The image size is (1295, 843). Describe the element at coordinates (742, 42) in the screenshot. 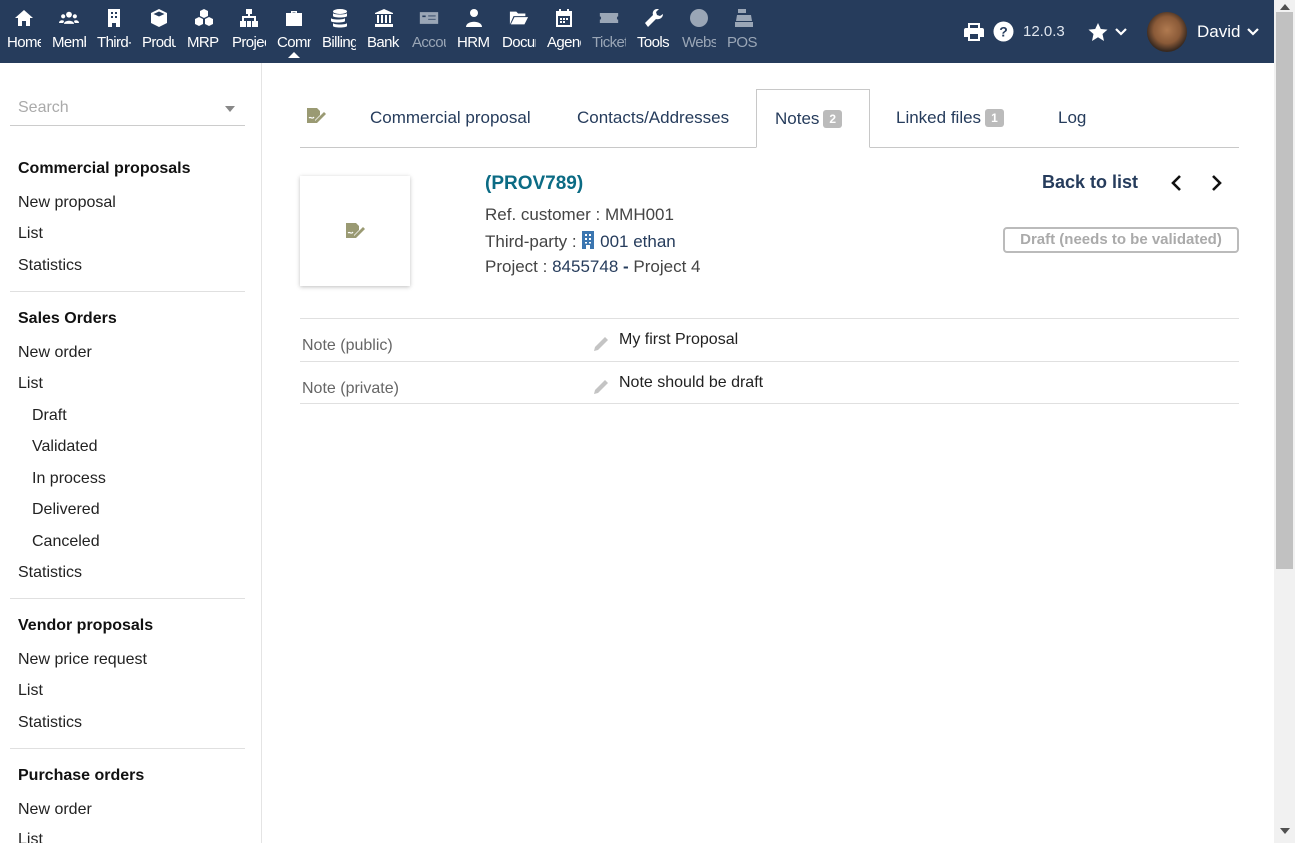

I see `menu-label: POS` at that location.